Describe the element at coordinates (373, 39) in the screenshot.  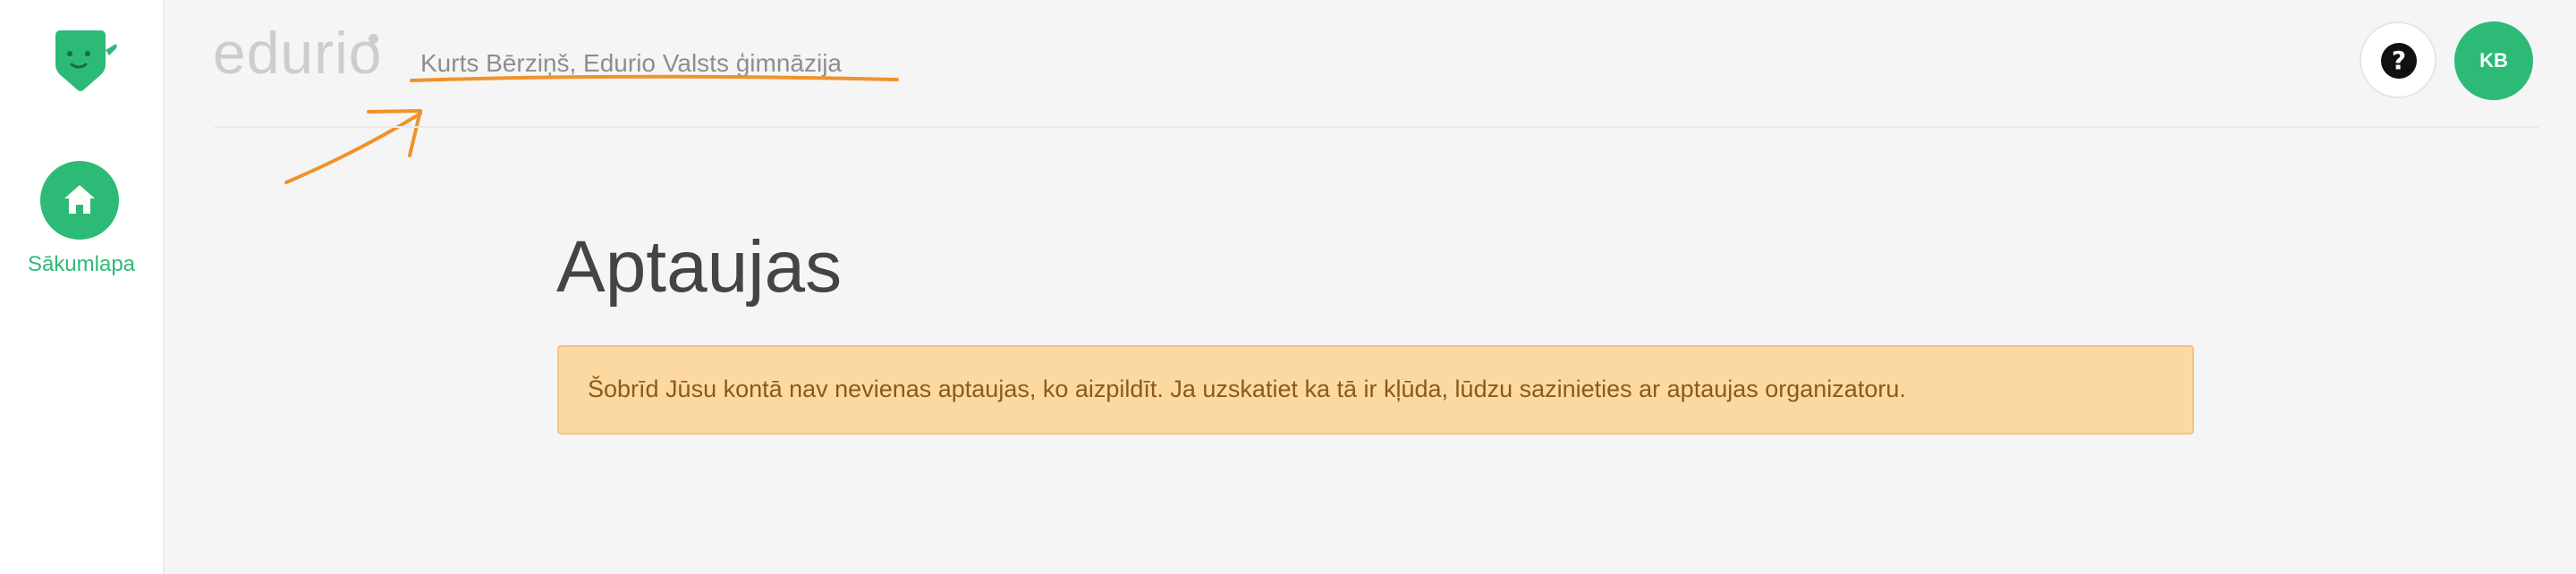
I see `brand-logo-dot` at that location.